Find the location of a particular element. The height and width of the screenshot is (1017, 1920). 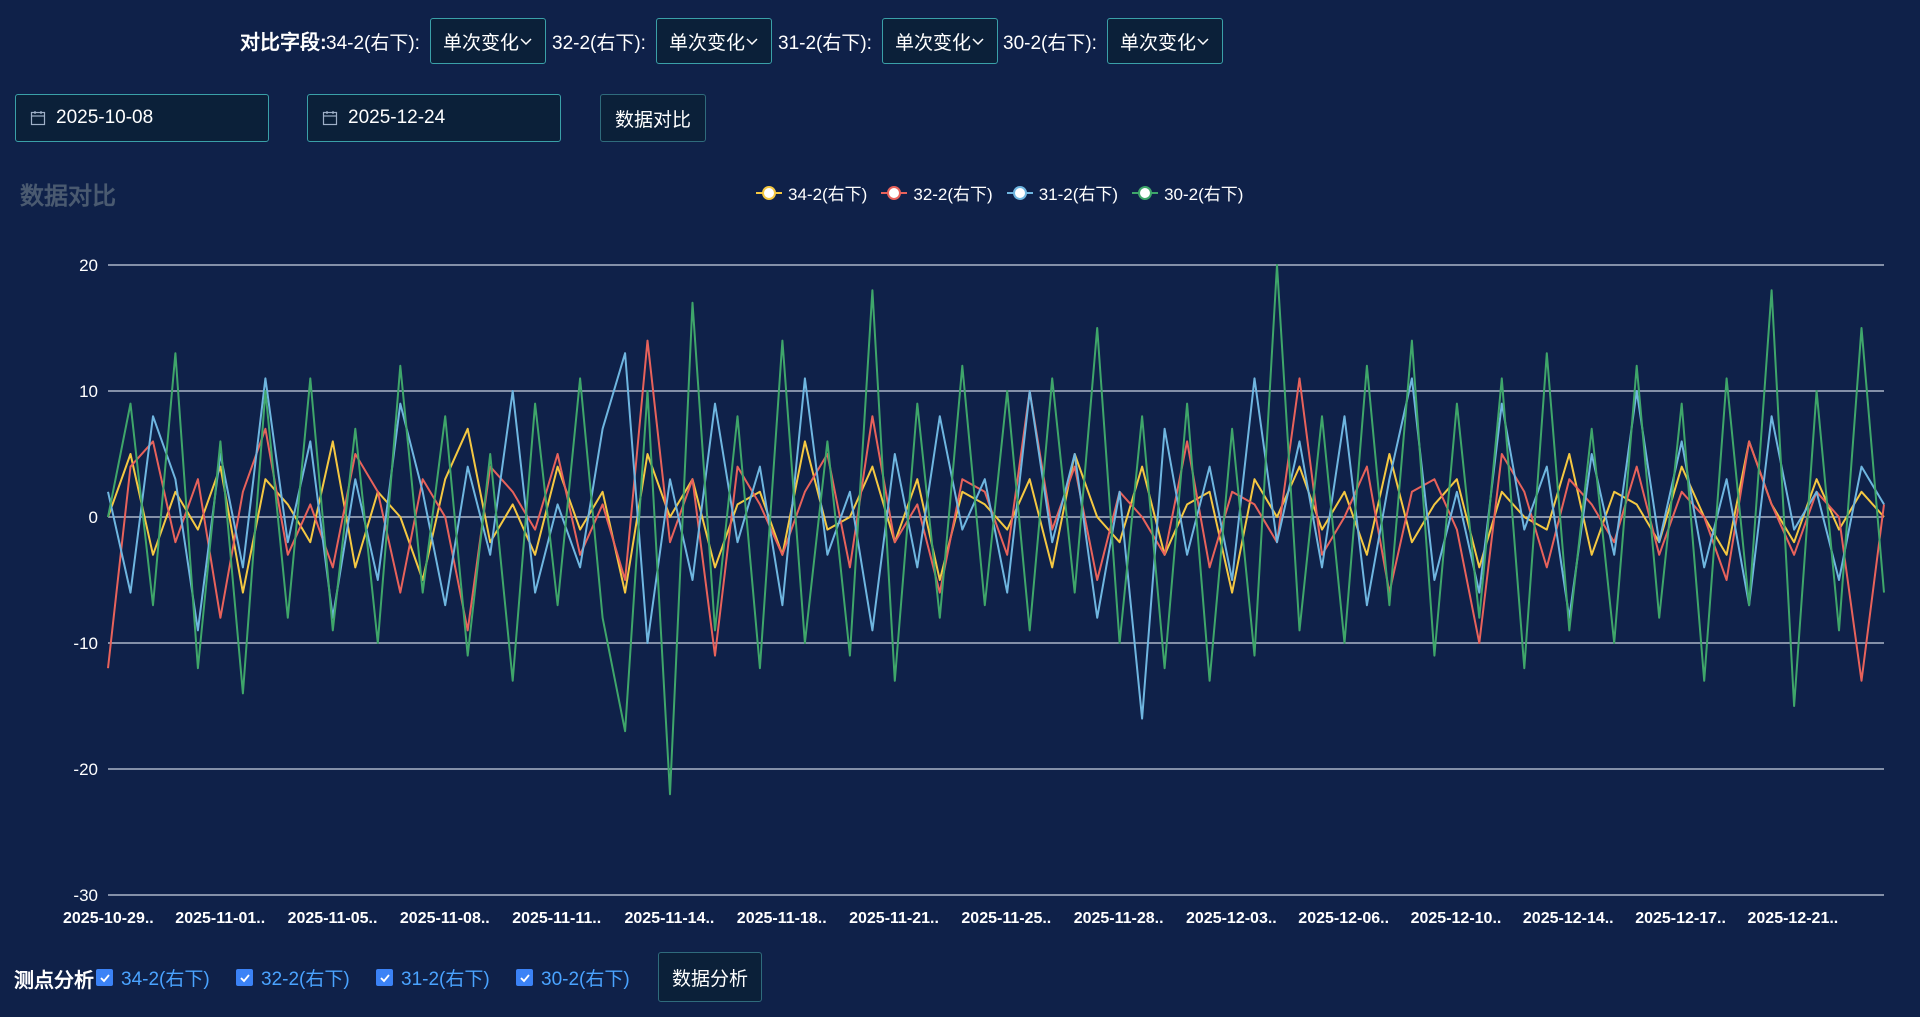

chart-legend: 34-2(右下) 32-2(右下) 31-2(右下) 30-2(右下) is located at coordinates (1006, 192).